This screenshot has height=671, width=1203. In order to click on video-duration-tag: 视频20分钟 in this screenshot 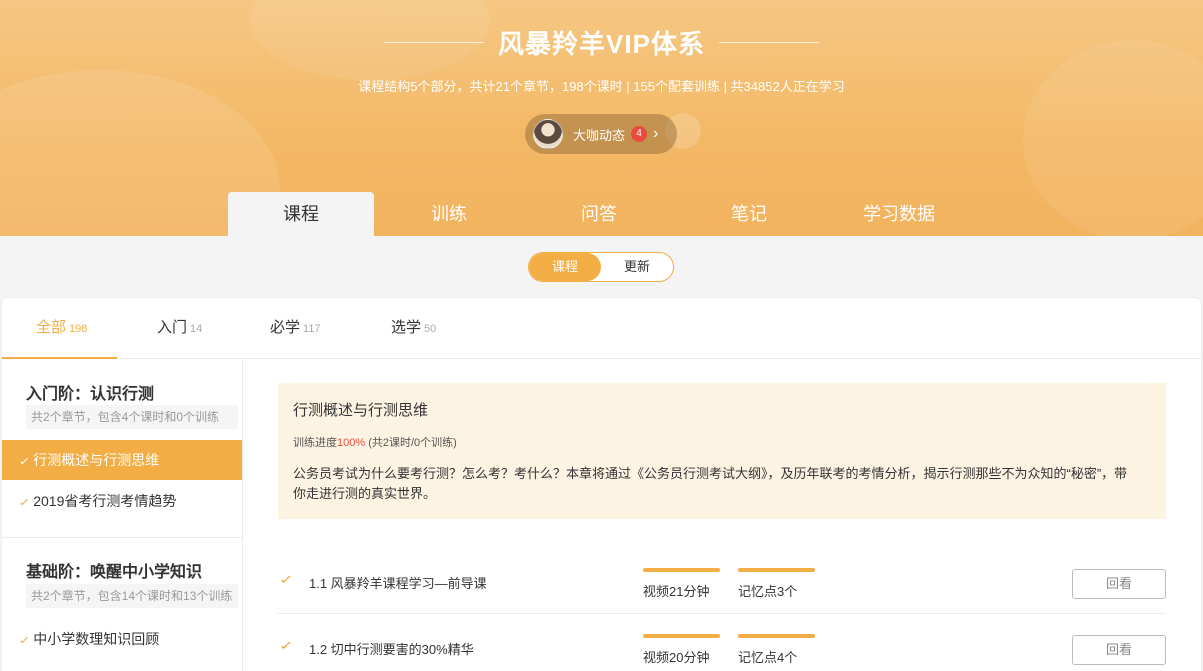, I will do `click(681, 650)`.